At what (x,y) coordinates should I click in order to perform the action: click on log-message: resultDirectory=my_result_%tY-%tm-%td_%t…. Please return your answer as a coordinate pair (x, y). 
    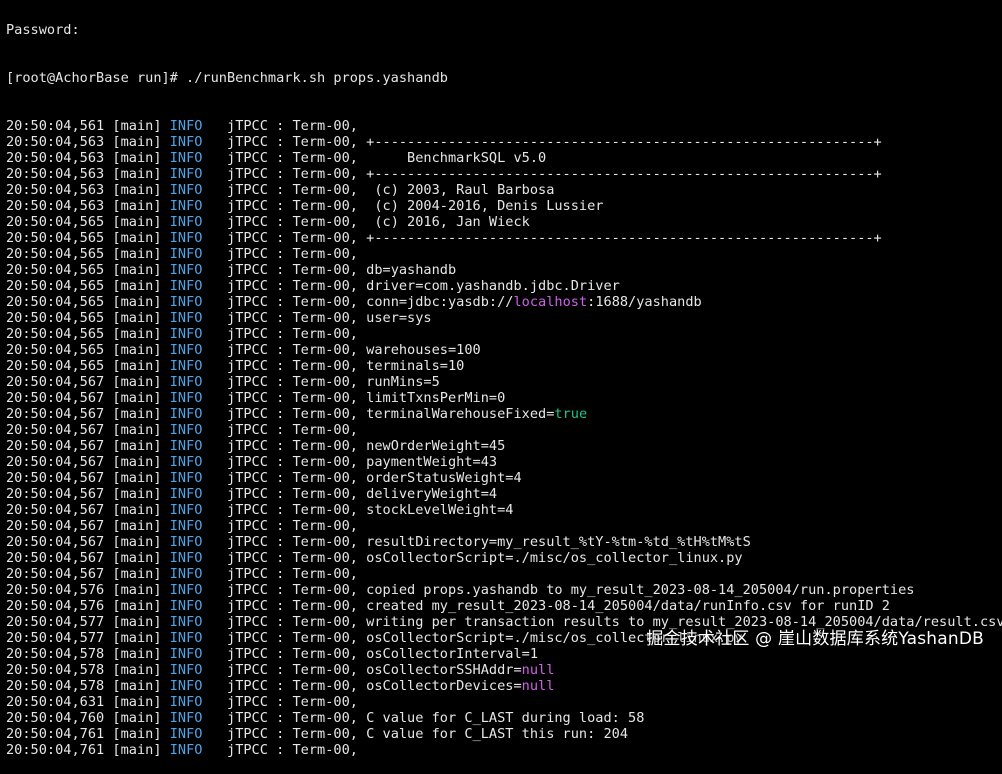
    Looking at the image, I should click on (558, 542).